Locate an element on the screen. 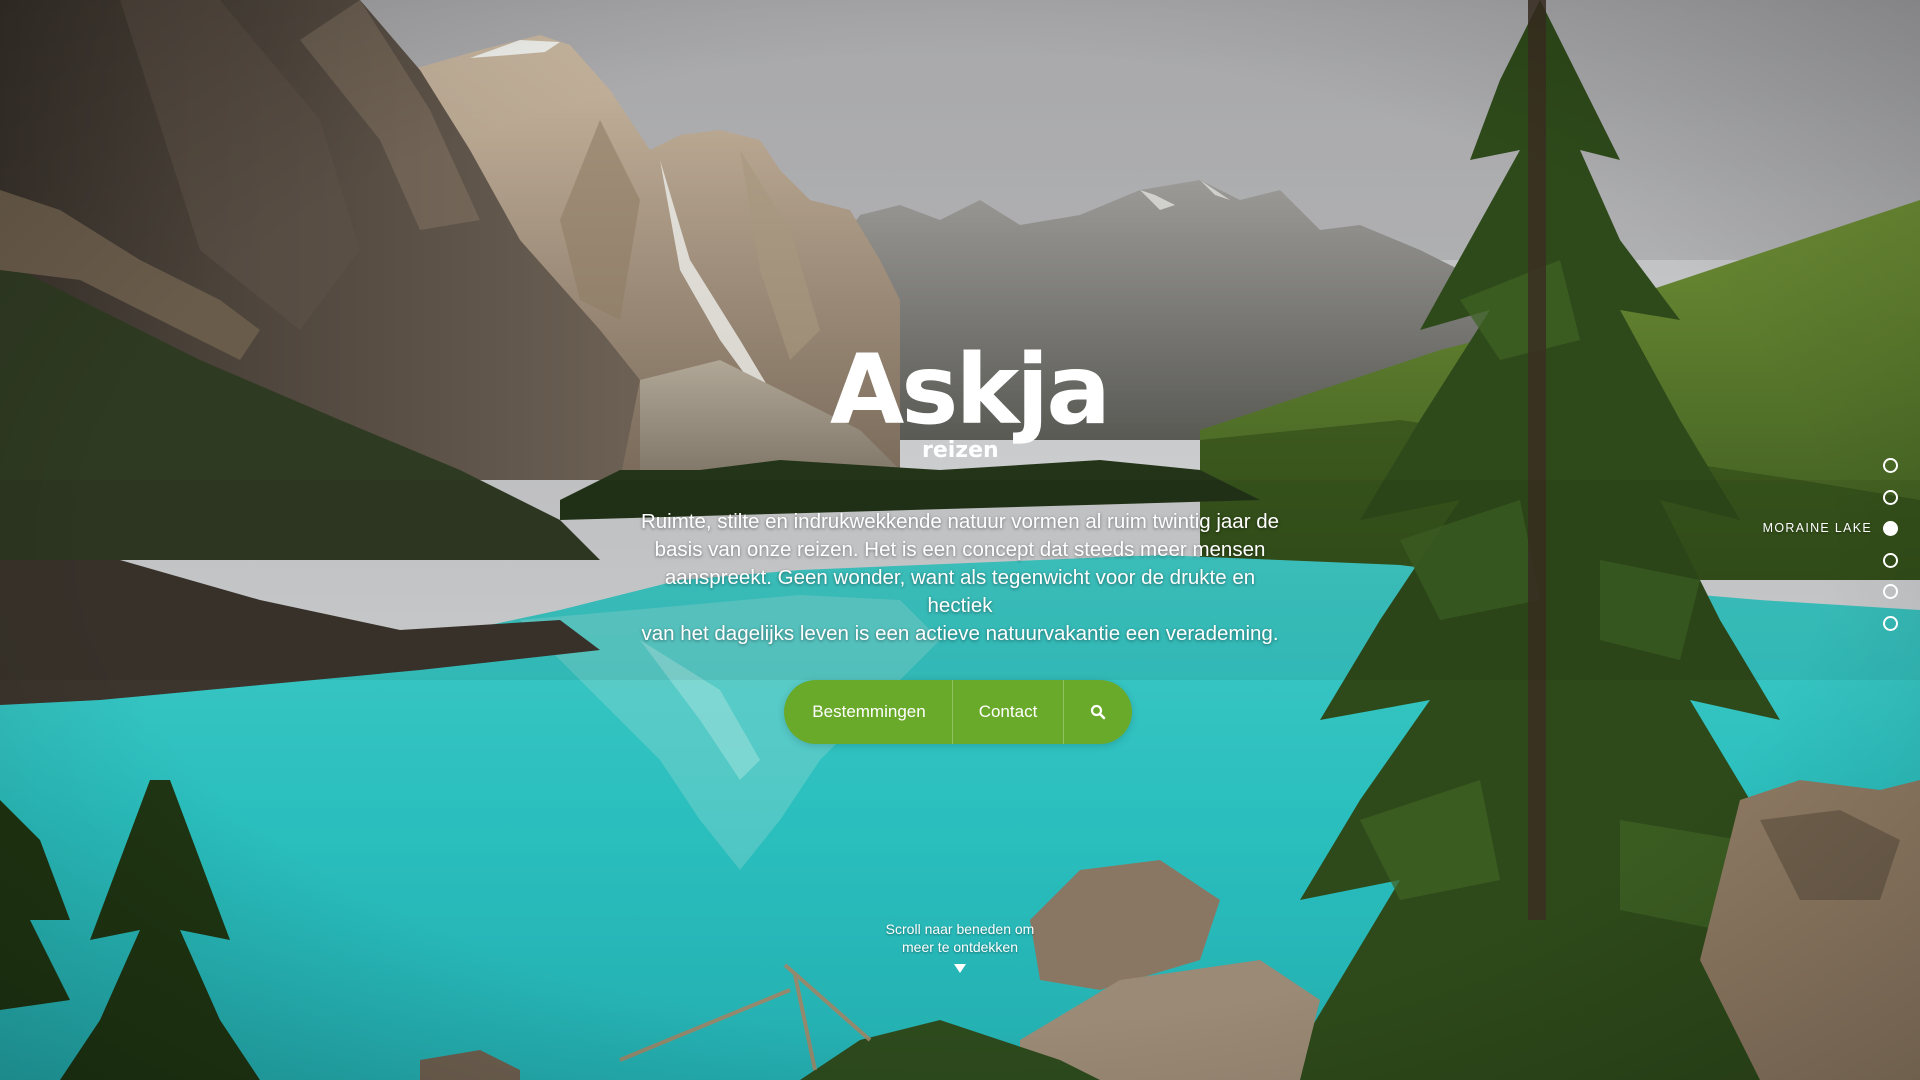  slide-nav-item-active: MORAINE LAKE is located at coordinates (1778, 531).